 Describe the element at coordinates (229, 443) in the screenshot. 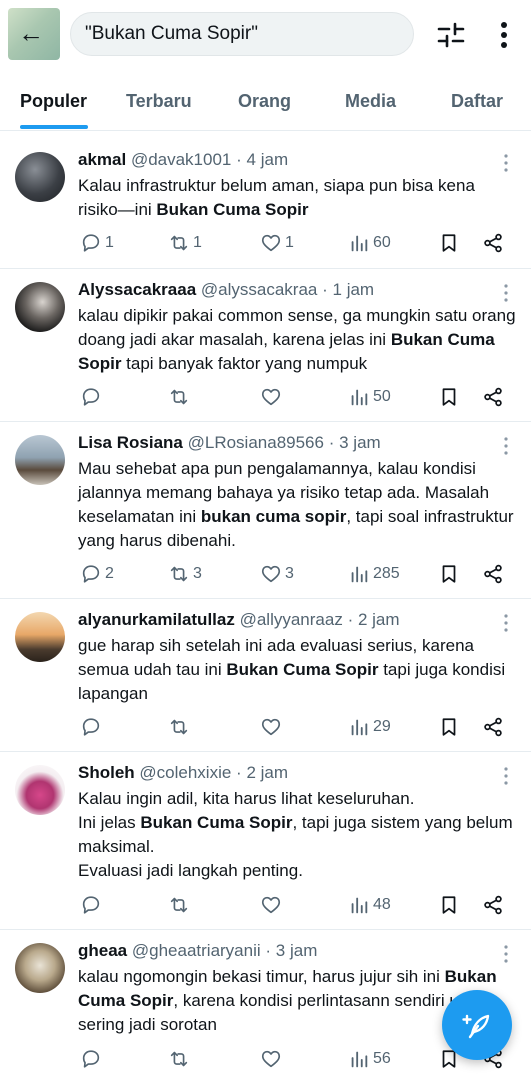

I see `tweet-header: Lisa Rosiana @LRosiana89566 · 3 jam` at that location.